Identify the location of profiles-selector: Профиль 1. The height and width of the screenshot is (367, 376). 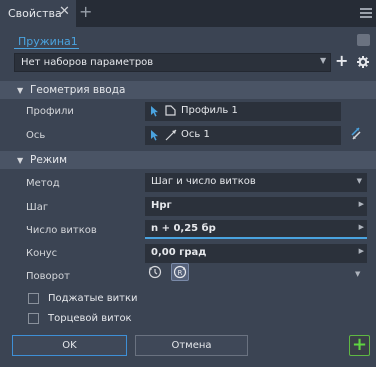
(243, 111).